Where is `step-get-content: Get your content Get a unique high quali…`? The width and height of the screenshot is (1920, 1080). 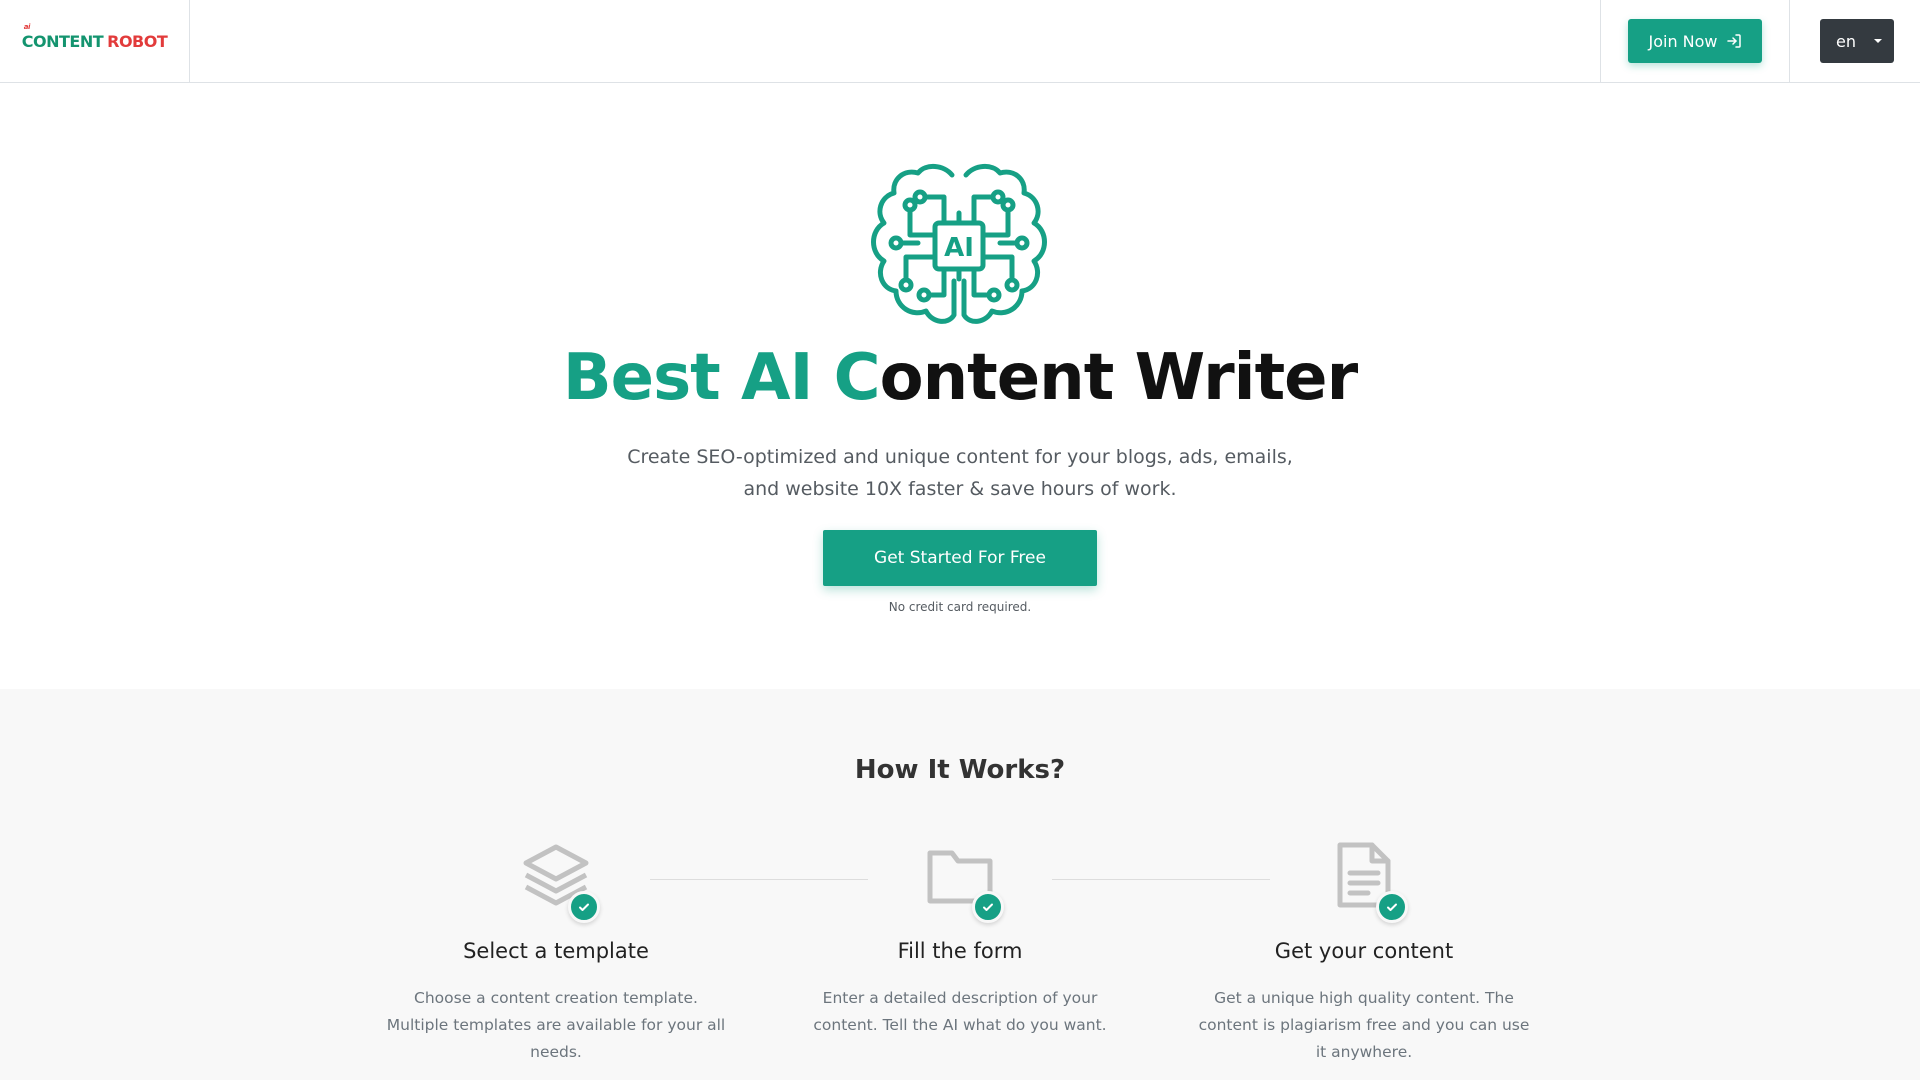 step-get-content: Get your content Get a unique high quali… is located at coordinates (1364, 952).